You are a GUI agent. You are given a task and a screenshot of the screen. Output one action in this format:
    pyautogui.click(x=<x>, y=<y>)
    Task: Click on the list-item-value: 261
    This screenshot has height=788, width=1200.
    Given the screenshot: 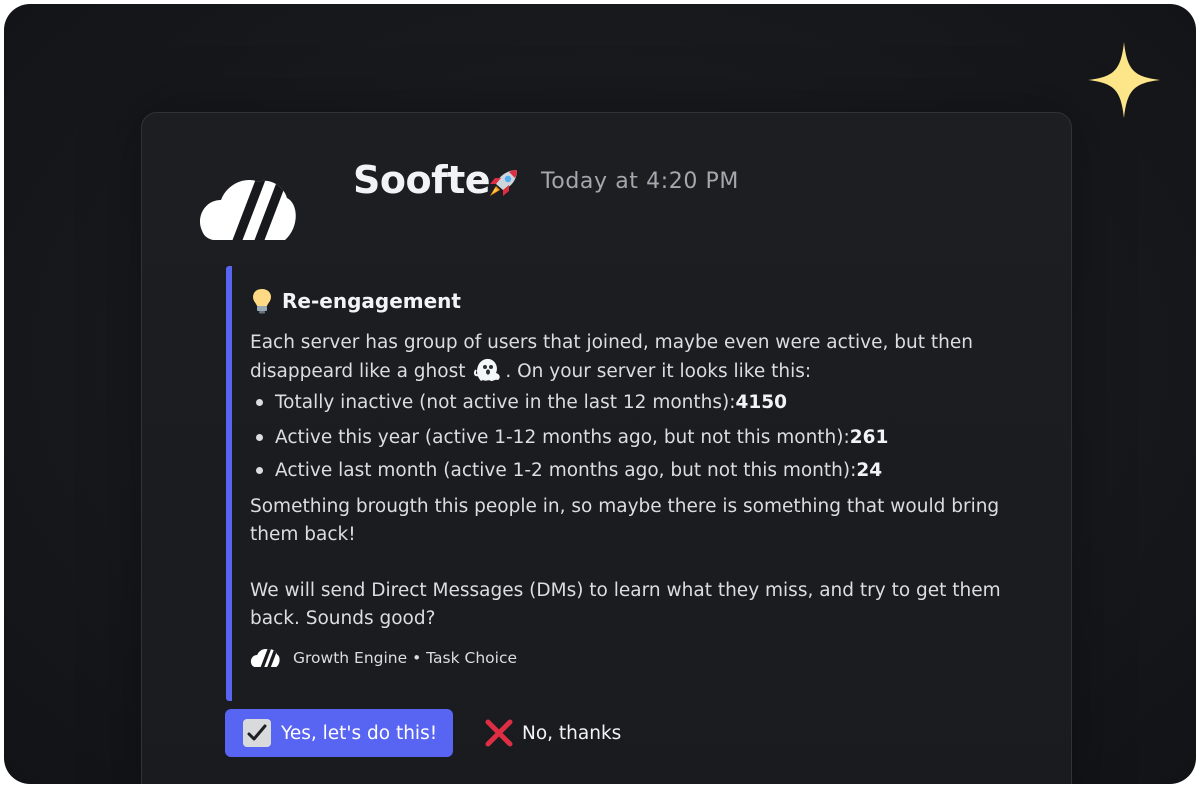 What is the action you would take?
    pyautogui.click(x=869, y=437)
    